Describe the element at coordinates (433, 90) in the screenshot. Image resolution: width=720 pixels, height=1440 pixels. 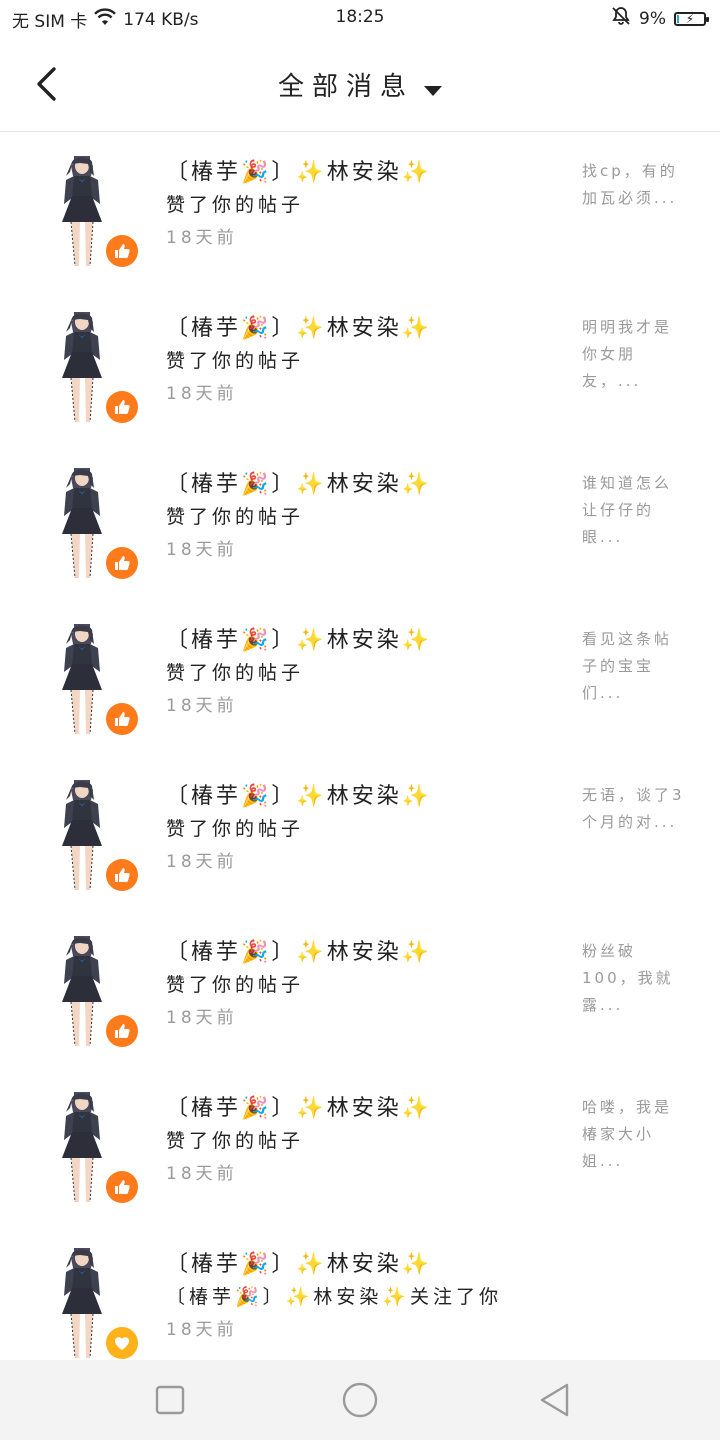
I see `dropdown-icon` at that location.